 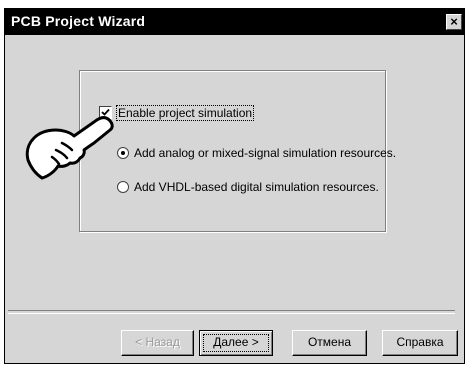 I want to click on back-button: < Назад, so click(x=157, y=343).